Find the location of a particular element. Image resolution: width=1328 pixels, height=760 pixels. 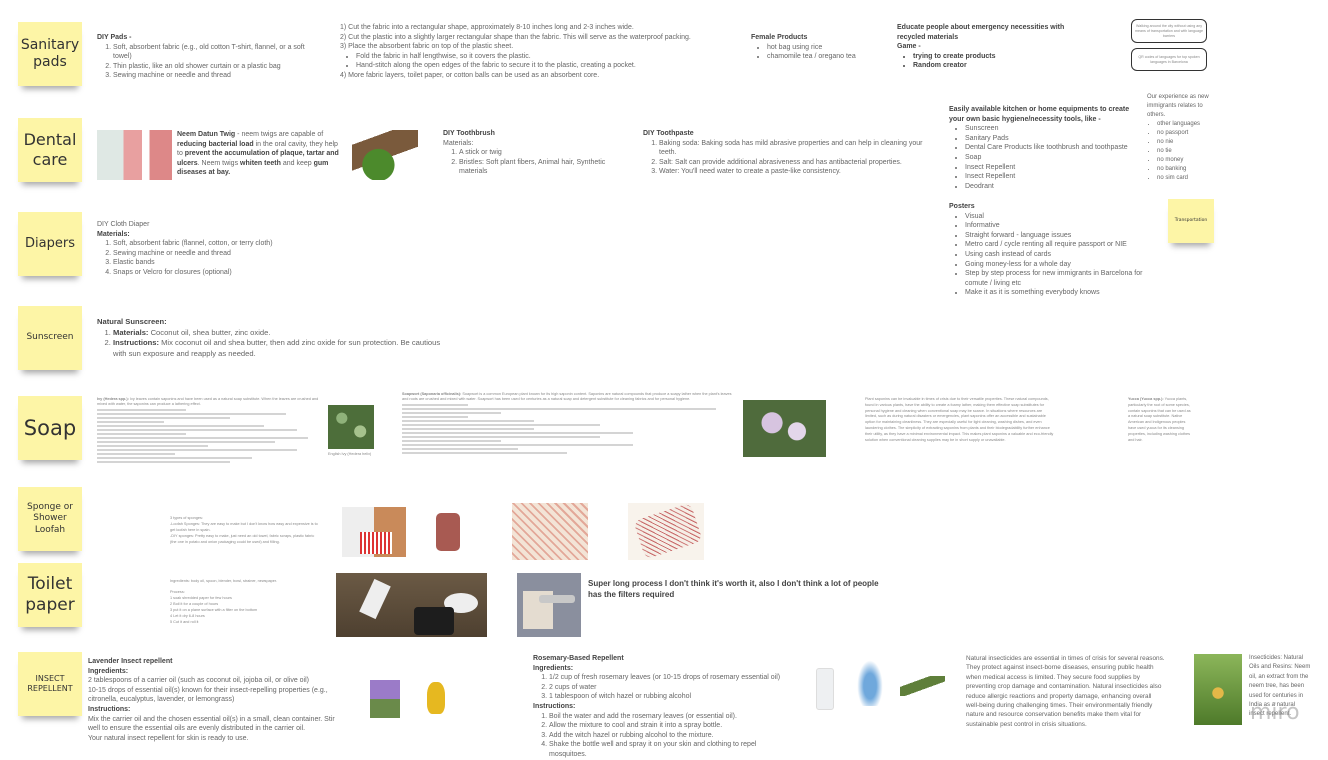

neem-twigs-image is located at coordinates (385, 155).